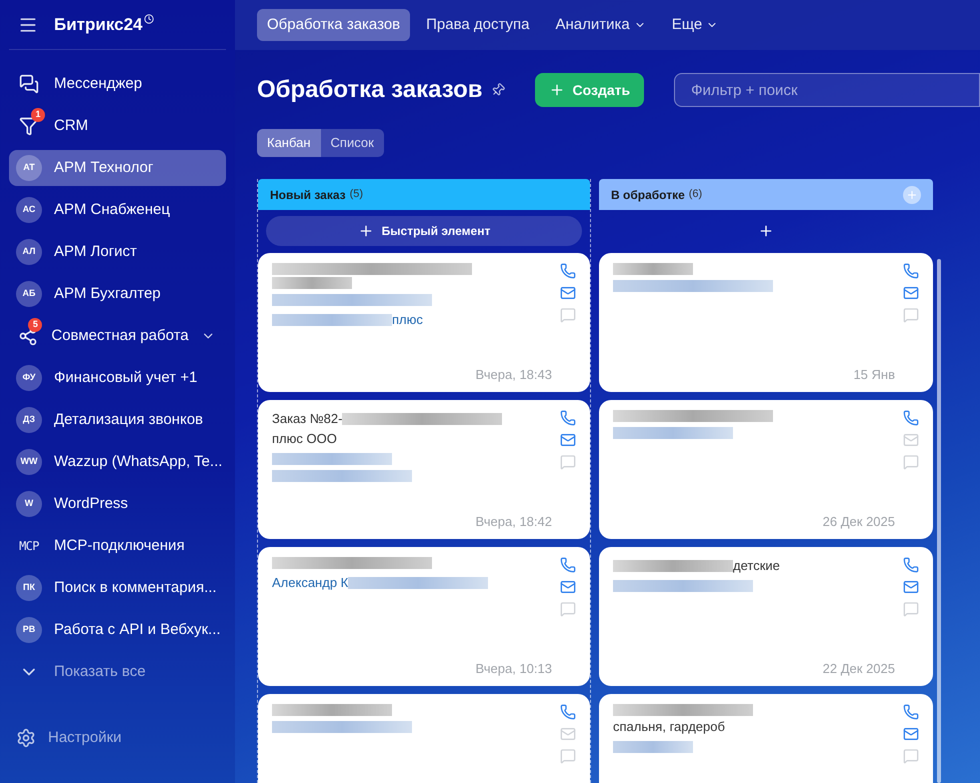 The height and width of the screenshot is (783, 980). I want to click on sidebar-item: АБ АРМ Бухгалтер, so click(117, 294).